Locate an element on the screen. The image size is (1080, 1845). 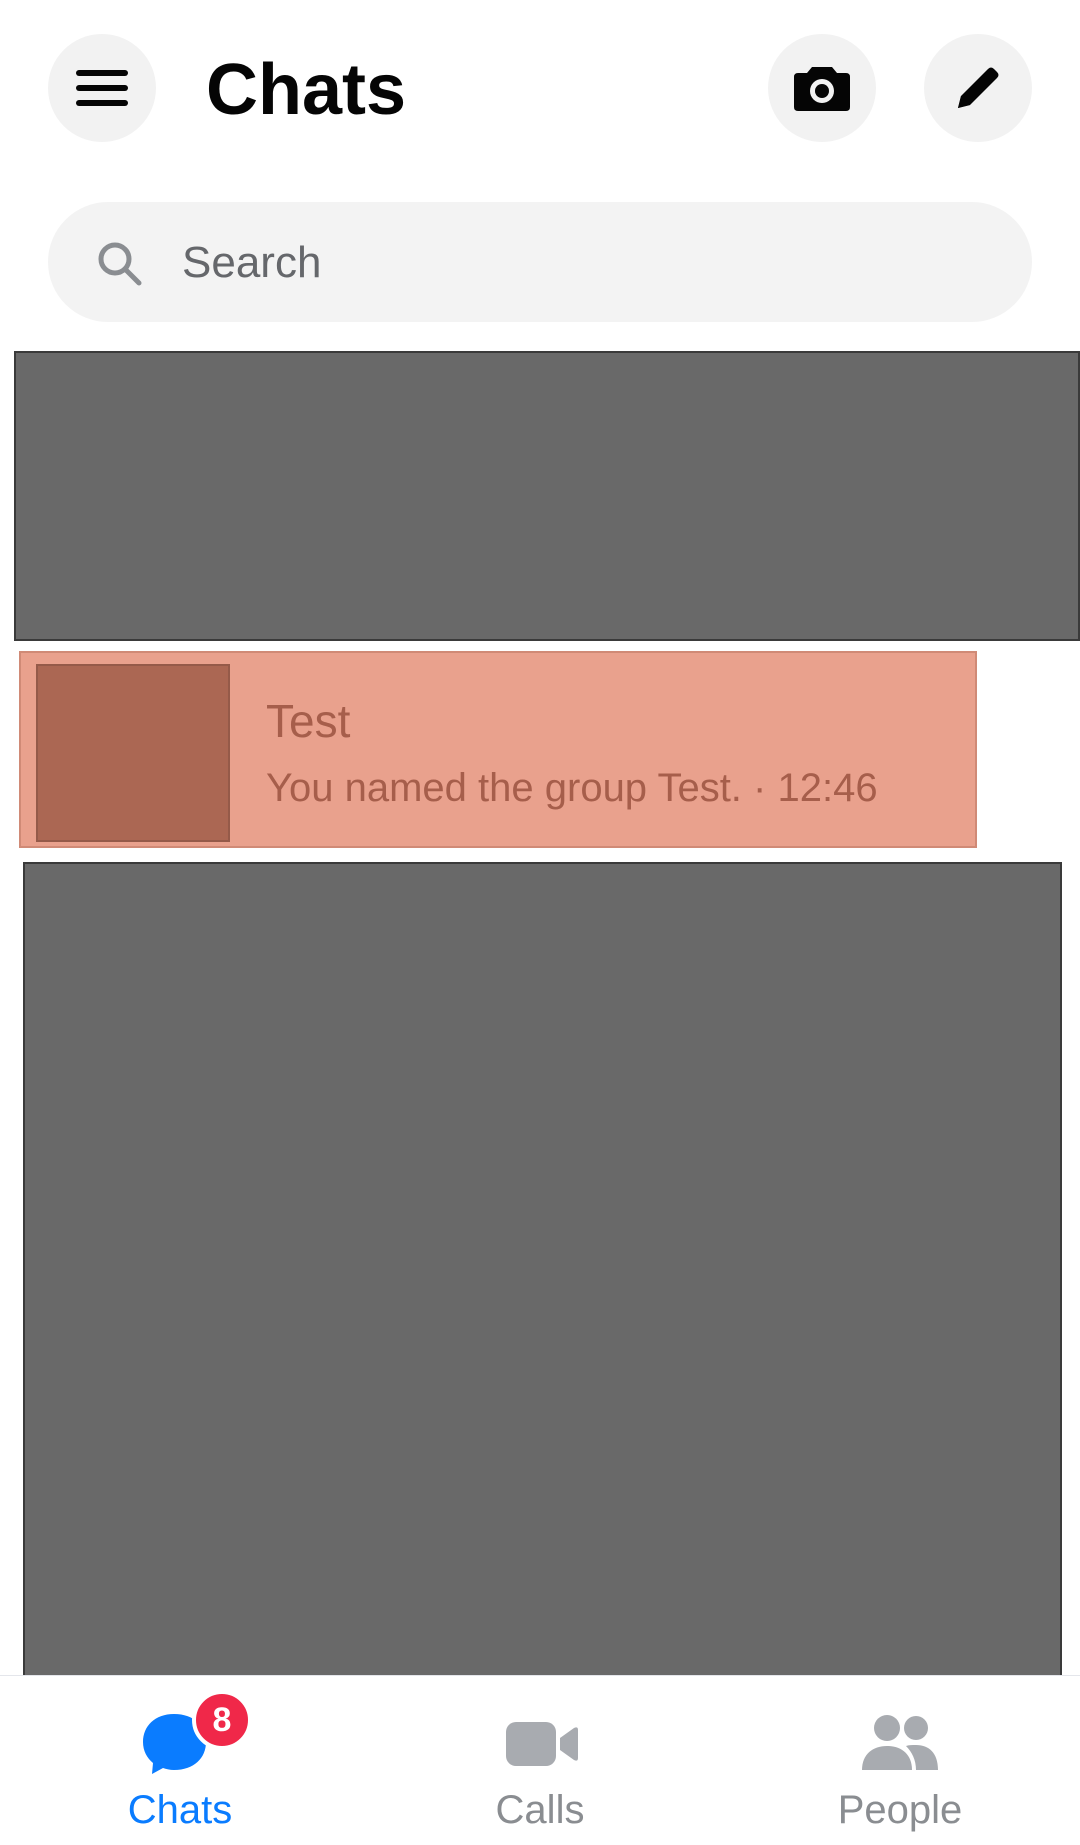
pencil-icon is located at coordinates (978, 87).